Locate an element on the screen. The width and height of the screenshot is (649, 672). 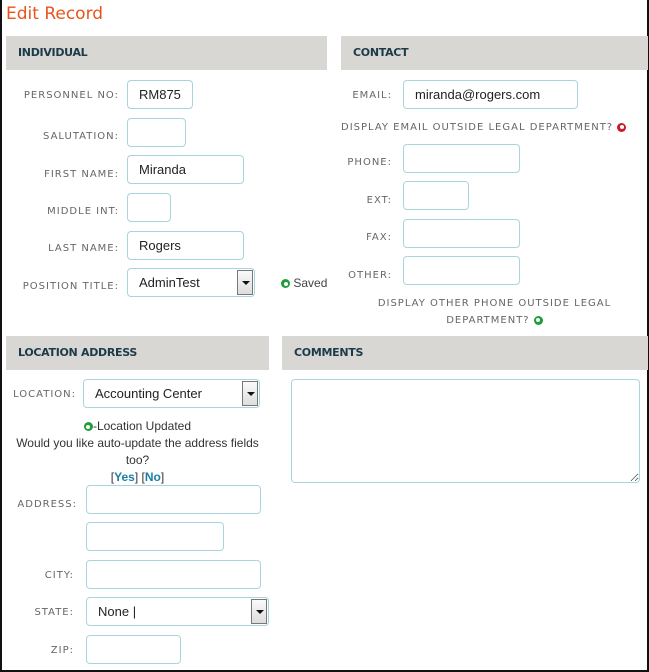
position-title-label: POSITION TITLE: is located at coordinates (70, 286).